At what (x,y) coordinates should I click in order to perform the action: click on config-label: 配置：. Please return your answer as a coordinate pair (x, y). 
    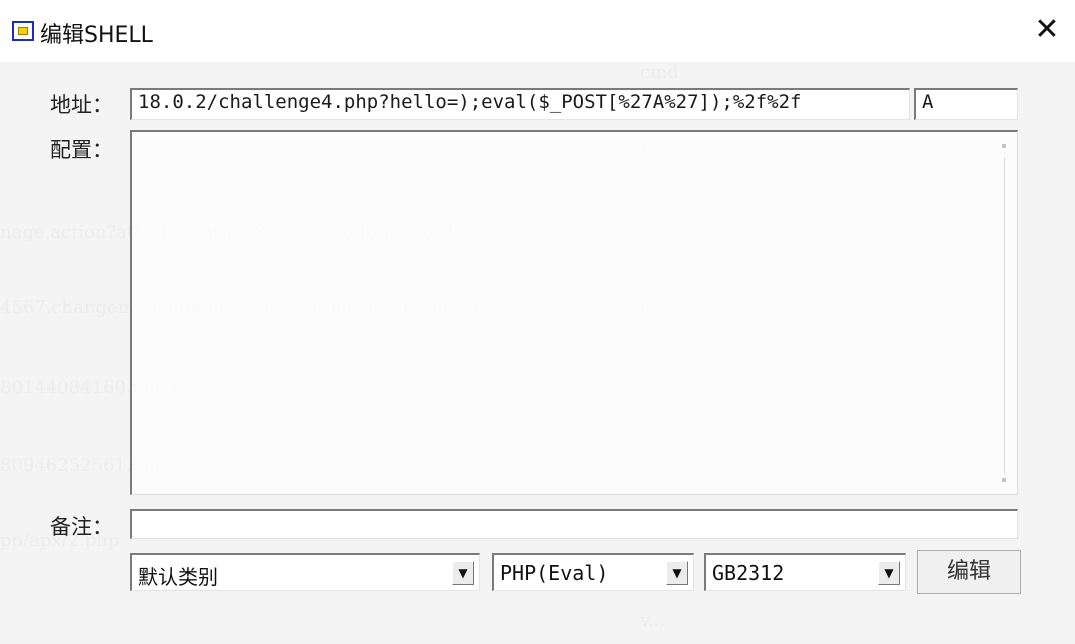
    Looking at the image, I should click on (81, 150).